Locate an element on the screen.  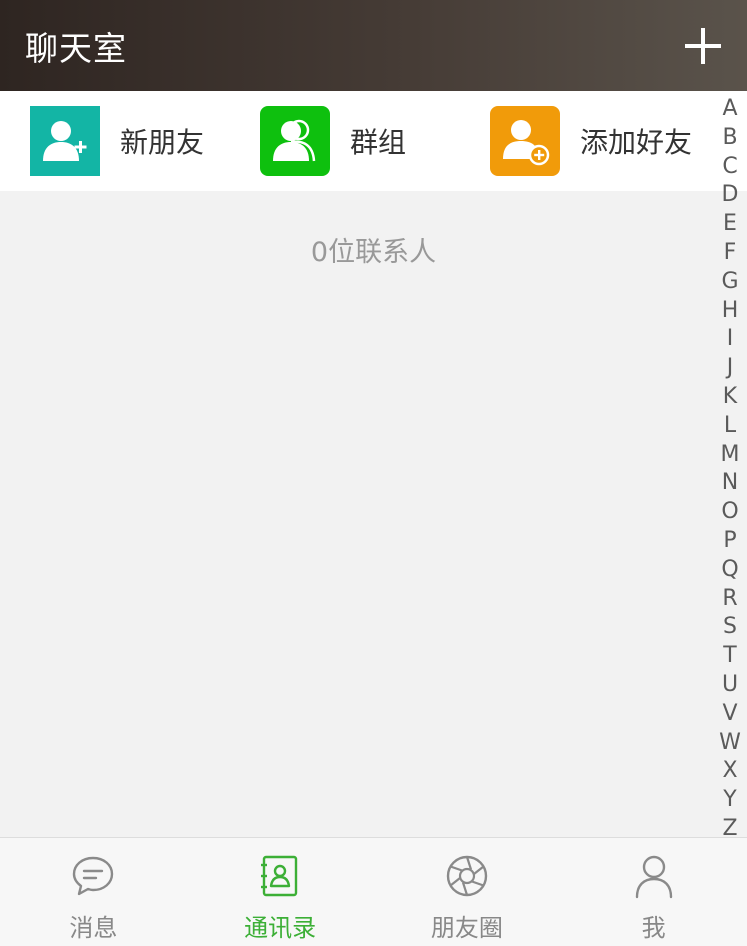
index-letter: S is located at coordinates (730, 627).